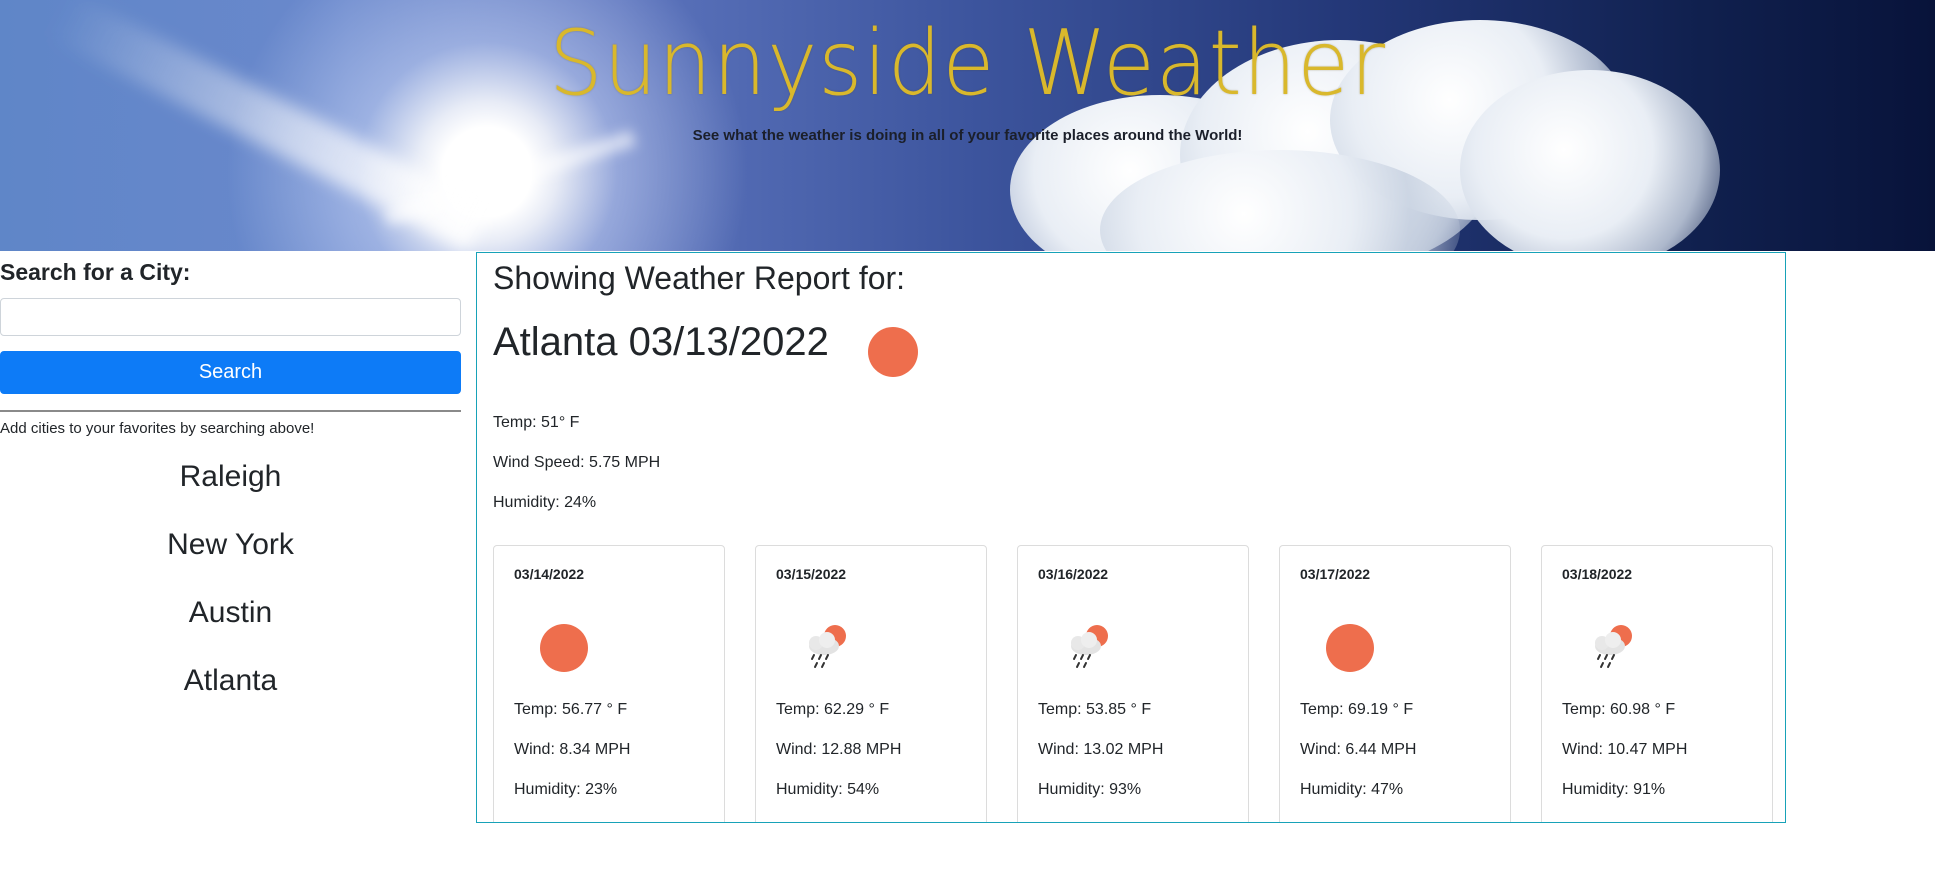 The image size is (1935, 880). What do you see at coordinates (1357, 709) in the screenshot?
I see `forecast-temp: Temp: 69.19 ° F` at bounding box center [1357, 709].